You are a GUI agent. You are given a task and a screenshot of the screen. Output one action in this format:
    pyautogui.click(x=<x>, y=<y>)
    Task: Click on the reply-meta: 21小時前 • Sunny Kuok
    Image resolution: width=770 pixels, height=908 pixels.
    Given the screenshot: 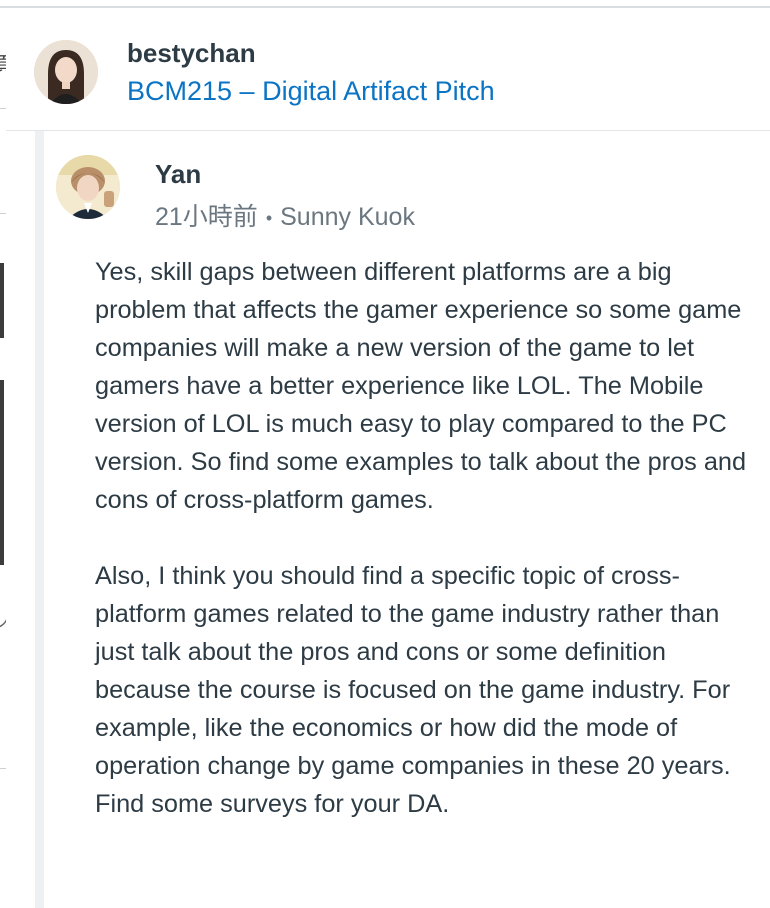 What is the action you would take?
    pyautogui.click(x=285, y=215)
    